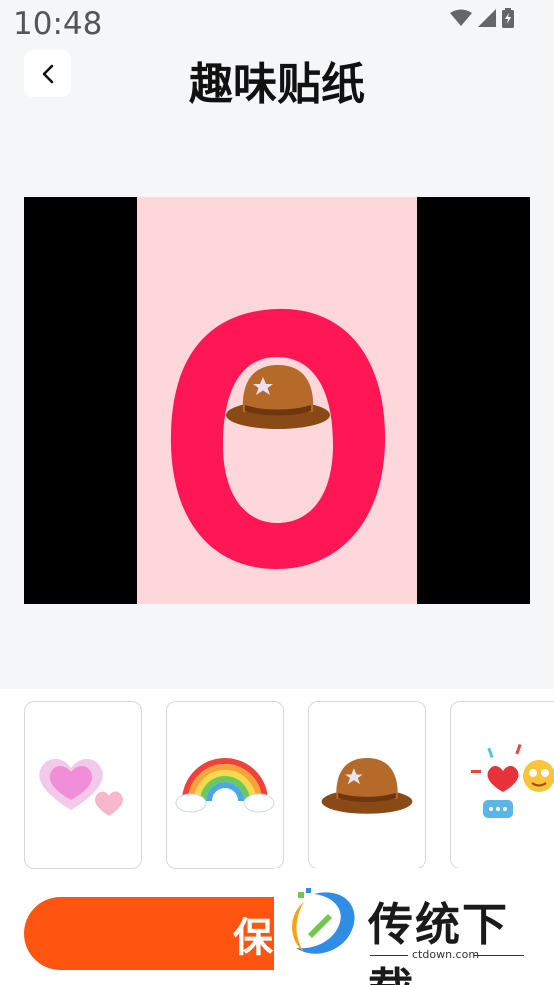 This screenshot has height=985, width=554. I want to click on status-icons, so click(482, 18).